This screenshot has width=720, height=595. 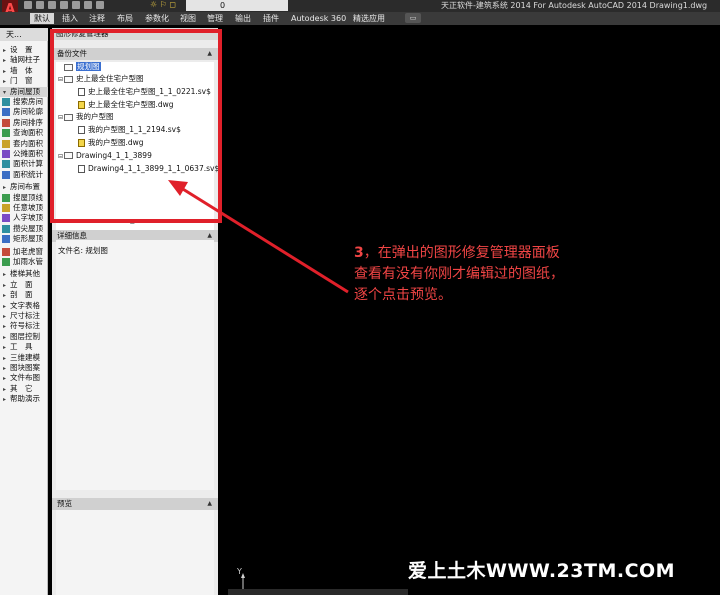 What do you see at coordinates (24, 378) in the screenshot?
I see `palette-item: ▸ 文件布图` at bounding box center [24, 378].